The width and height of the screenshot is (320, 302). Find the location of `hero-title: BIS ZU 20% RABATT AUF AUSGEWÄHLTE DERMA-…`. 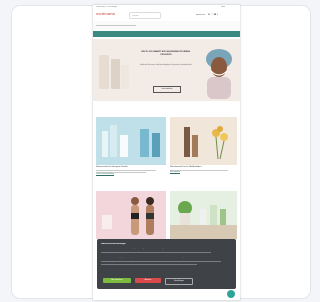

hero-title: BIS ZU 20% RABATT AUF AUSGEWÄHLTE DERMA-… is located at coordinates (166, 53).